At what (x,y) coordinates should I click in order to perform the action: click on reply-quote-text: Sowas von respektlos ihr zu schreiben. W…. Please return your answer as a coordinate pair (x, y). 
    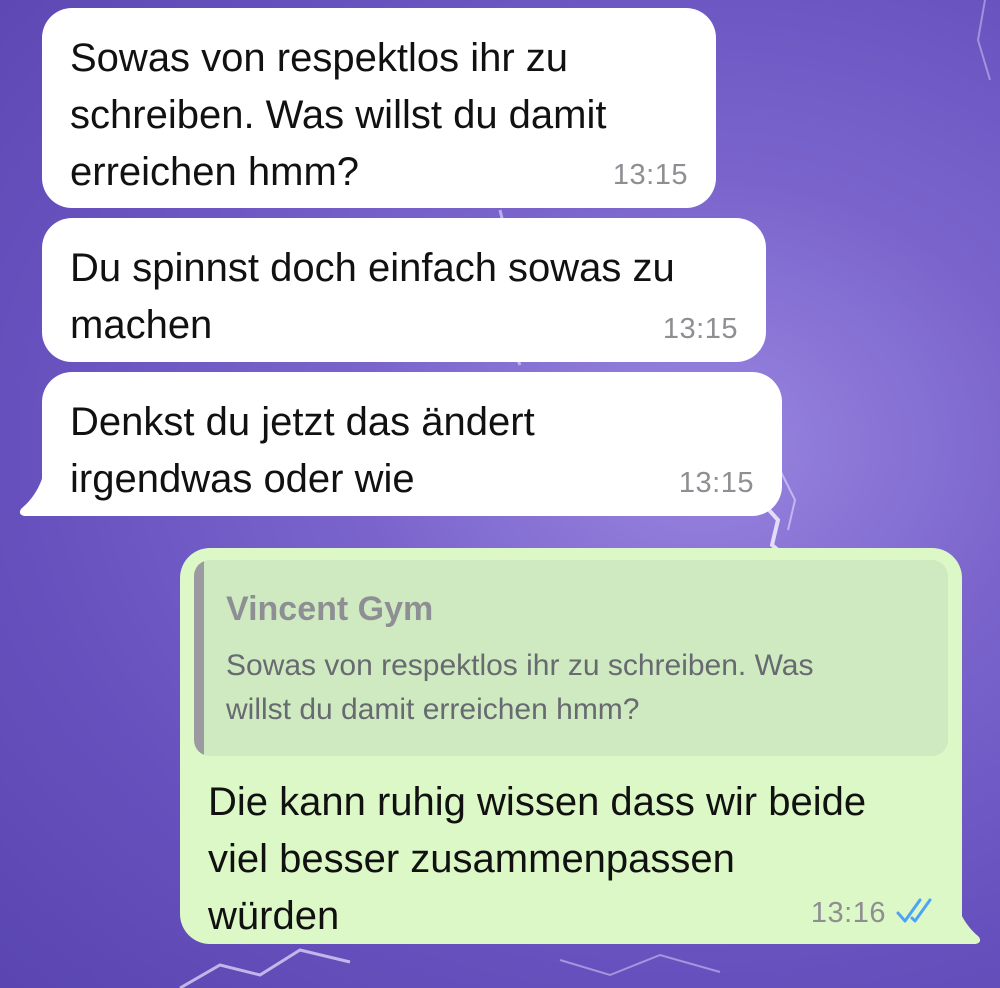
    Looking at the image, I should click on (520, 687).